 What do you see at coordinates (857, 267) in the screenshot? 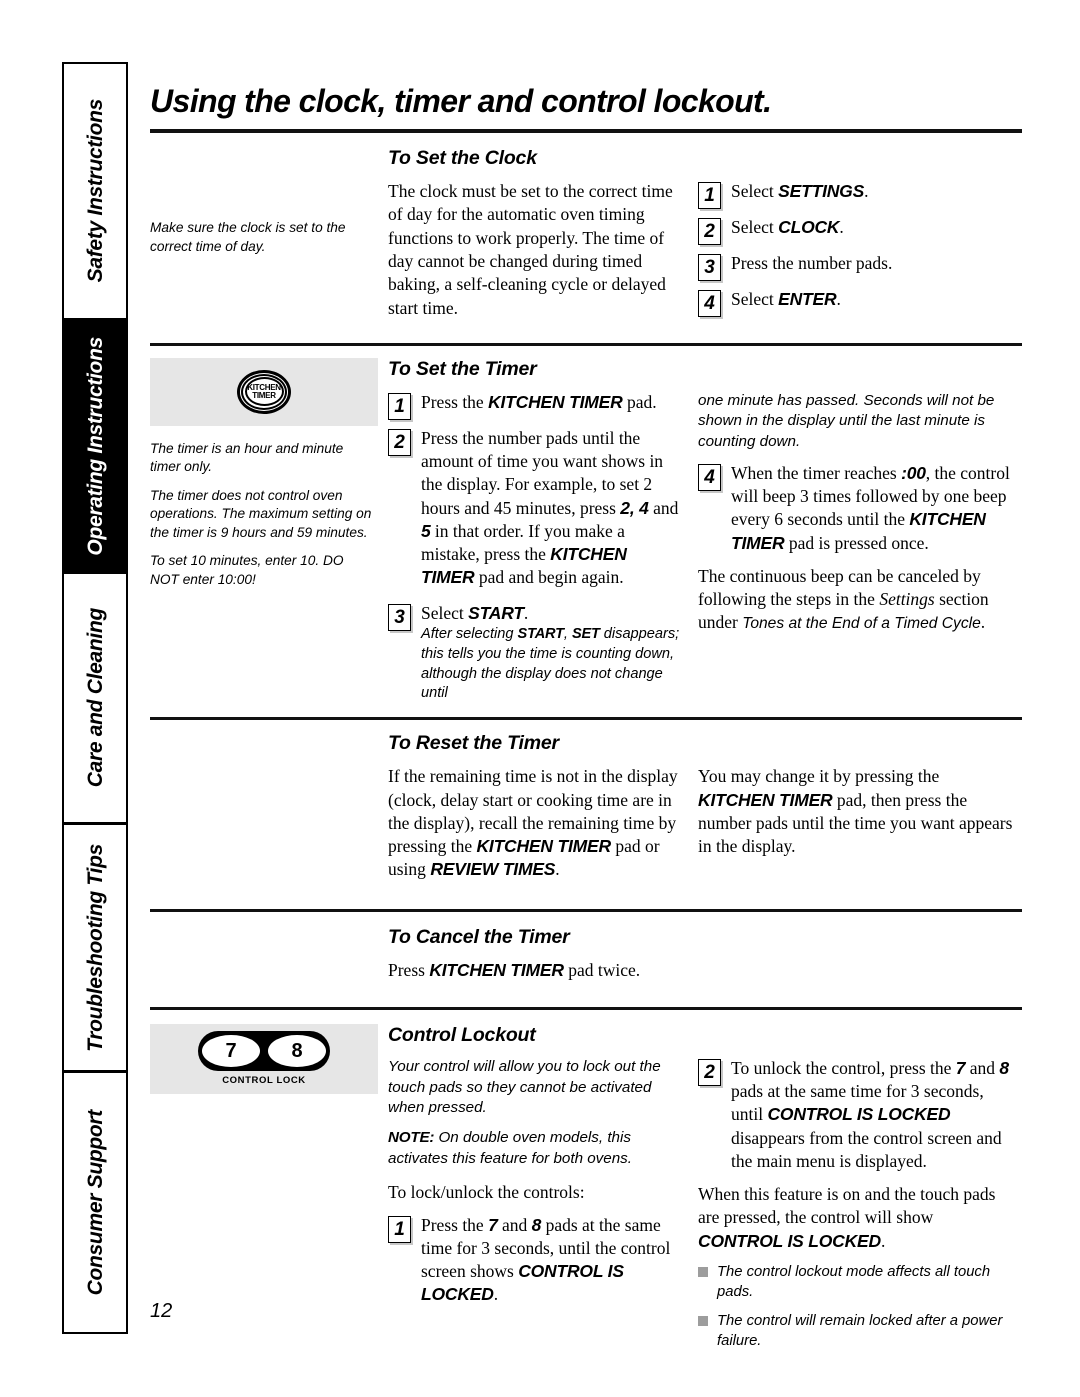
I see `step-item: 3 Press the number pads.` at bounding box center [857, 267].